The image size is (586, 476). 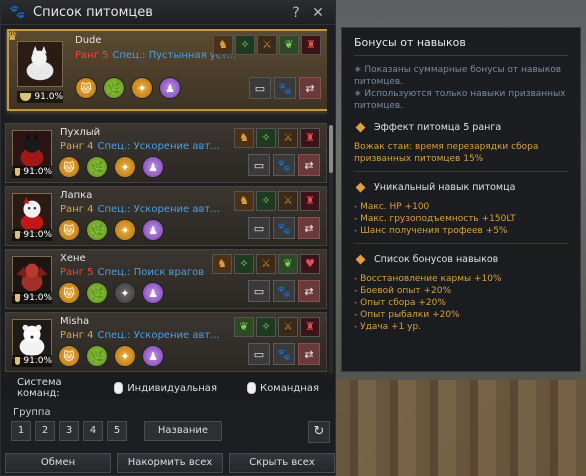 I want to click on individual-option: Индивидуальная, so click(x=165, y=388).